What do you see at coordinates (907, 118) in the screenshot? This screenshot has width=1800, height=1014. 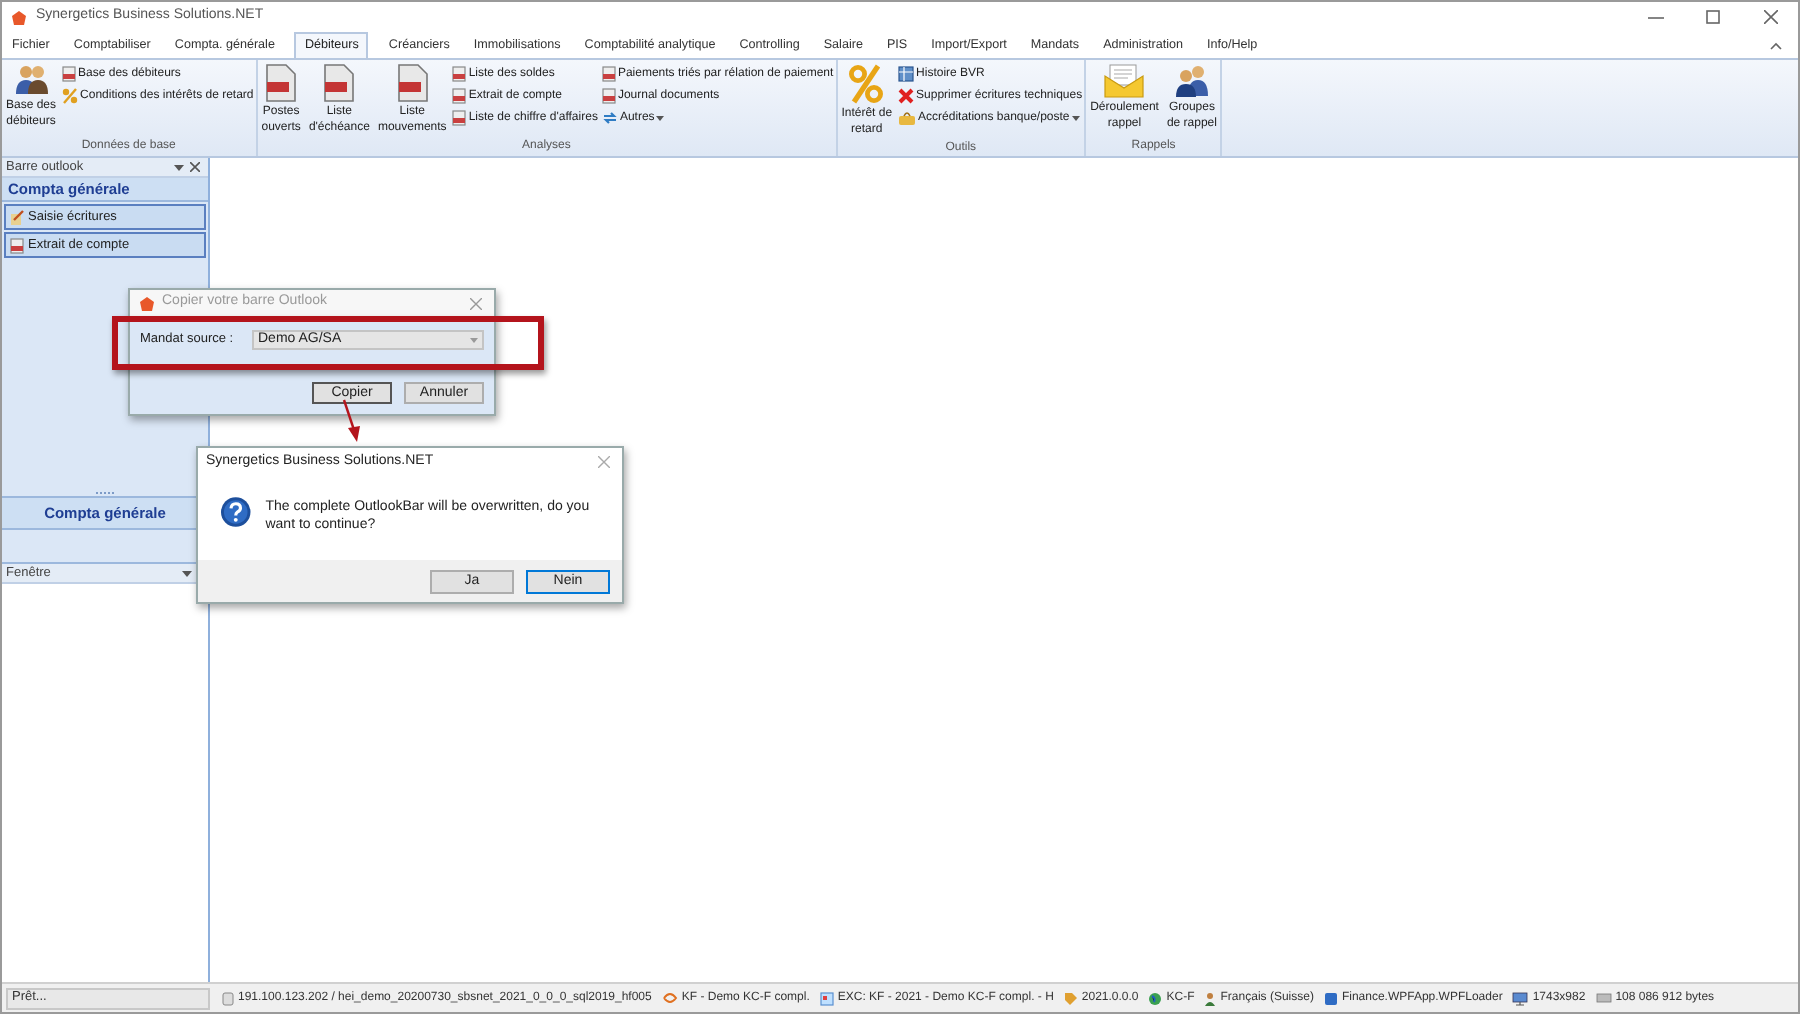 I see `bag-icon` at bounding box center [907, 118].